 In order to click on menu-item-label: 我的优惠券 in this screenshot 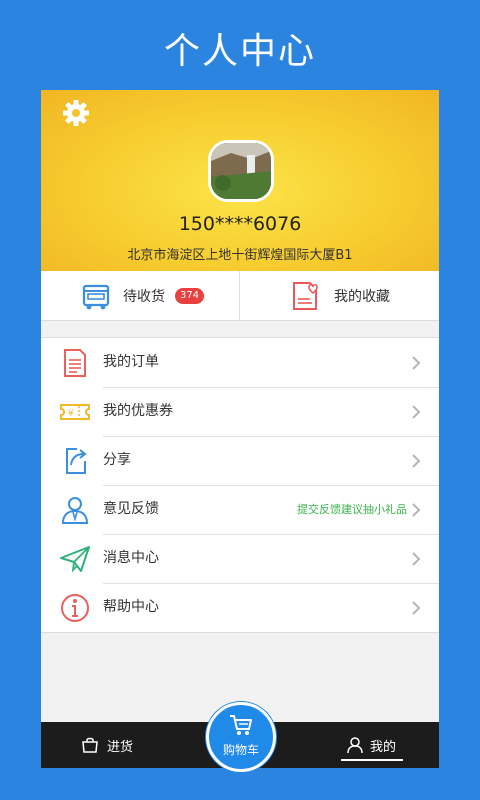, I will do `click(138, 411)`.